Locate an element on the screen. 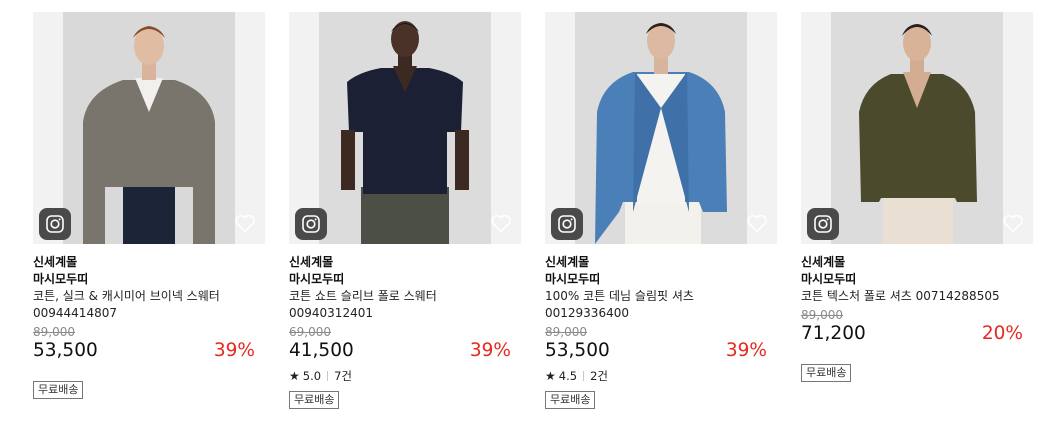 The width and height of the screenshot is (1043, 438). rating-value: 5.0 is located at coordinates (312, 376).